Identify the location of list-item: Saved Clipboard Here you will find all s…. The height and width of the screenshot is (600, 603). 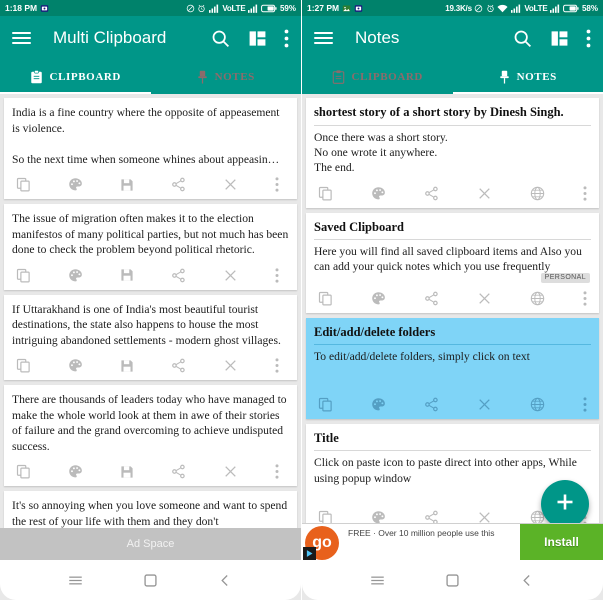
(452, 262).